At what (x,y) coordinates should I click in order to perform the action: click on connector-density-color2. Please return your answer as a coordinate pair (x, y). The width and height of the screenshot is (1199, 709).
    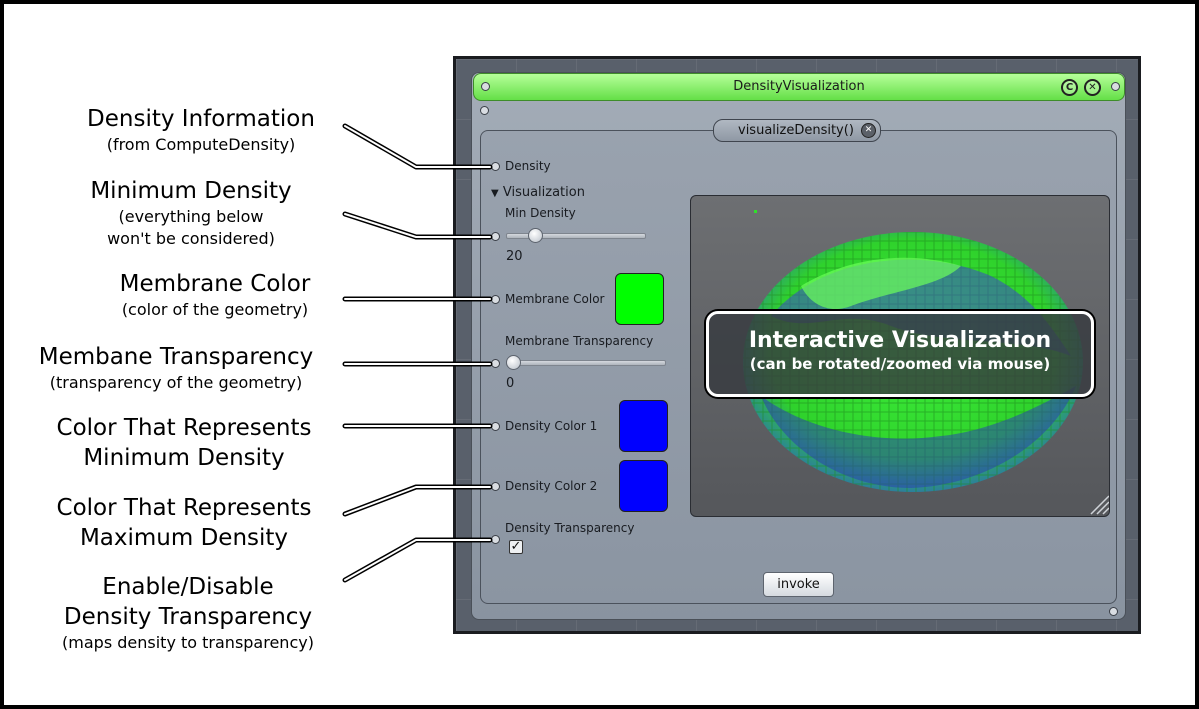
    Looking at the image, I should click on (417, 500).